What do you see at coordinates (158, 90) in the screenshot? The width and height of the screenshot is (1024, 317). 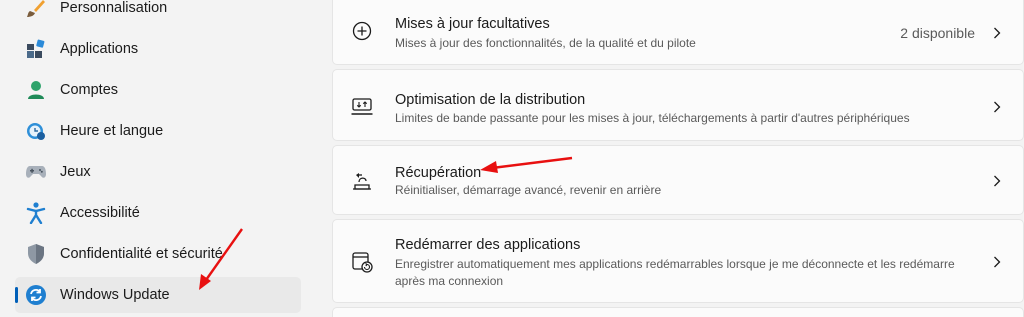 I see `sidebar-item-comptes: Comptes` at bounding box center [158, 90].